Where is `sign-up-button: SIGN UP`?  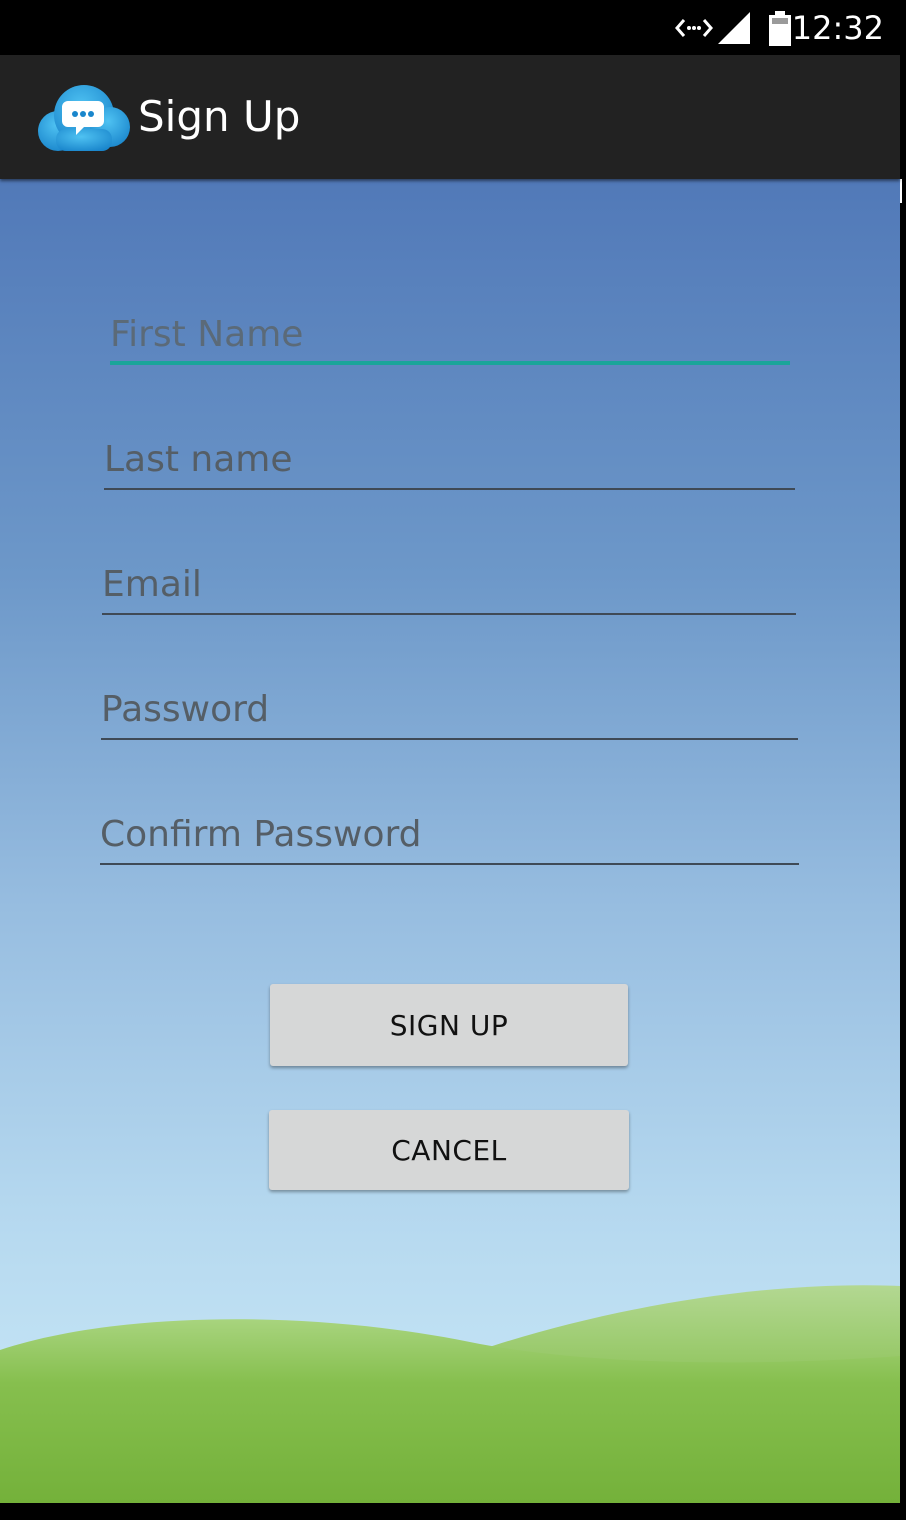 sign-up-button: SIGN UP is located at coordinates (449, 1025).